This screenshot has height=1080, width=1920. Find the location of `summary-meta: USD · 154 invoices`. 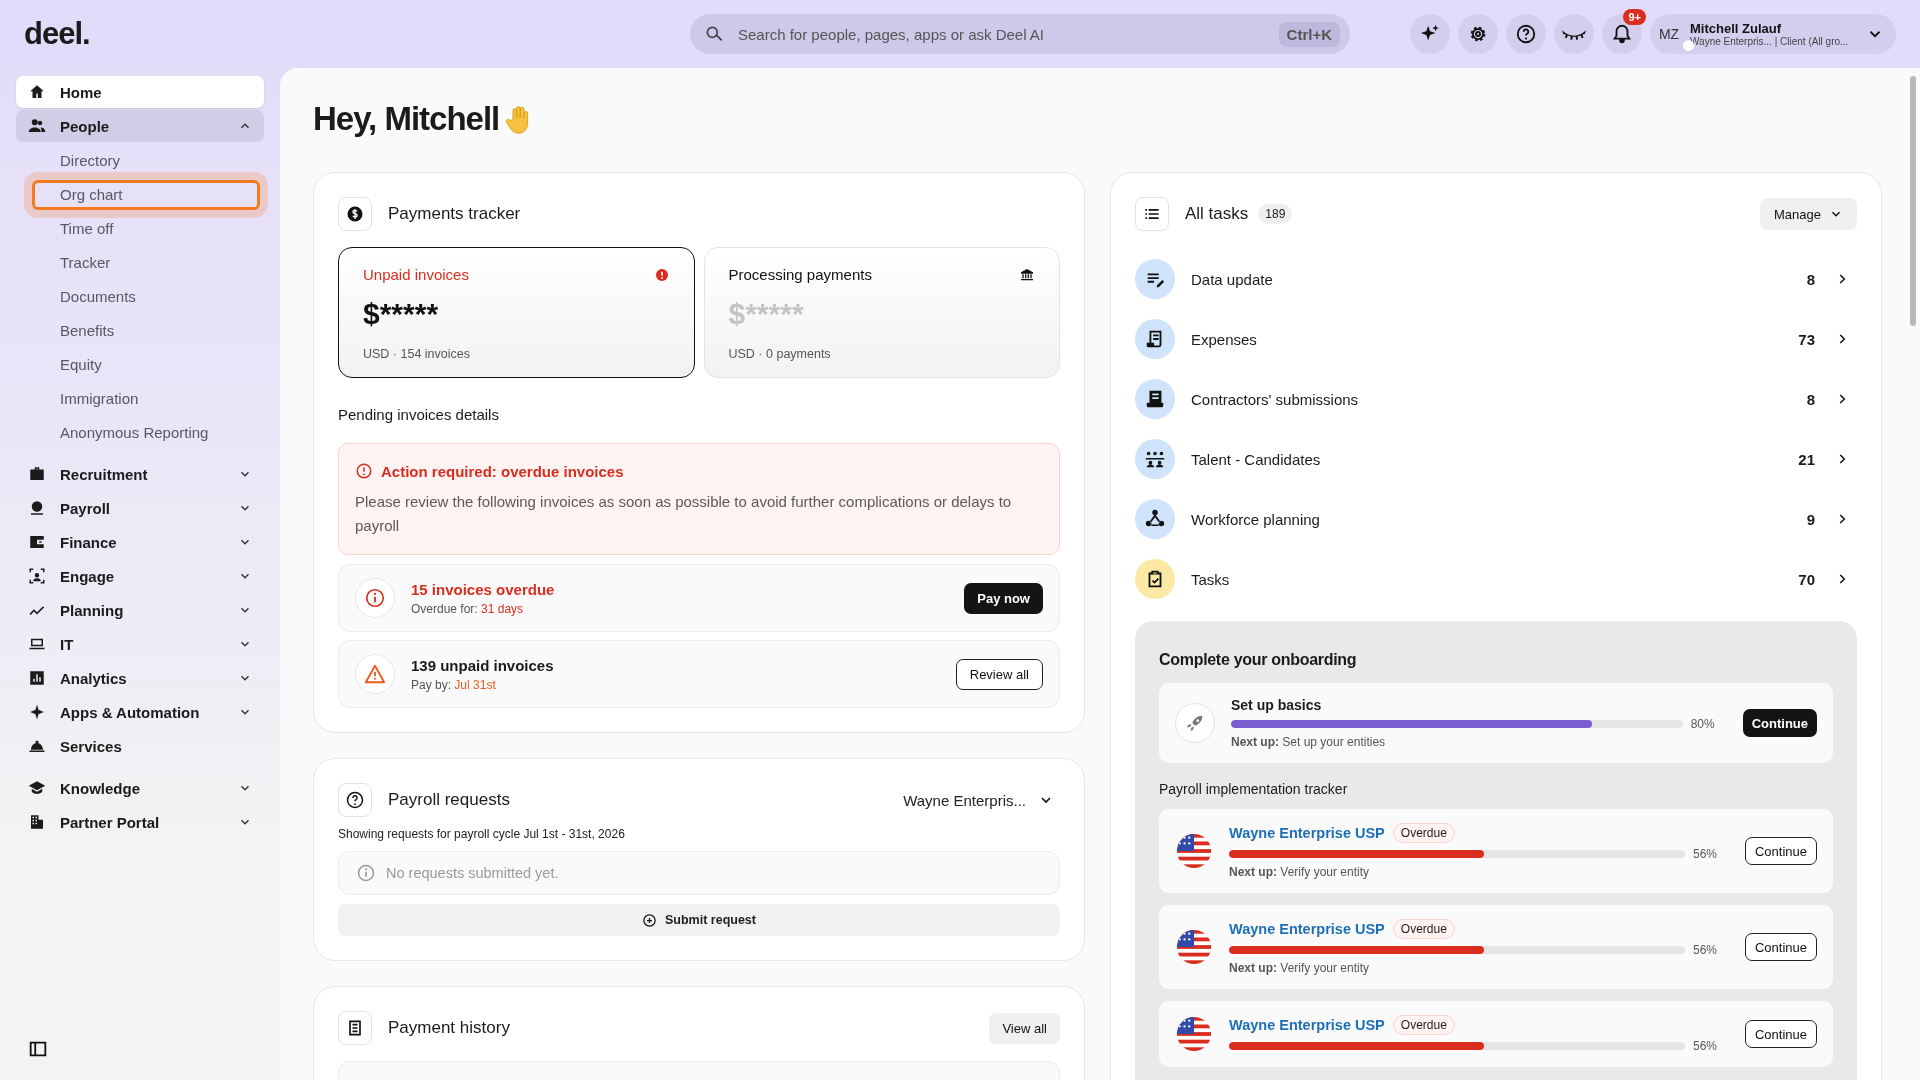

summary-meta: USD · 154 invoices is located at coordinates (417, 354).